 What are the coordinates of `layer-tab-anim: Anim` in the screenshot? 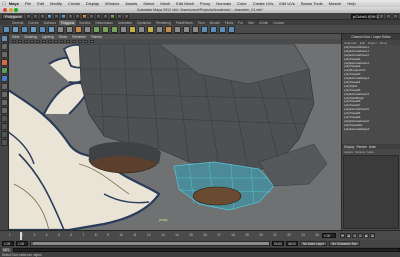 It's located at (372, 147).